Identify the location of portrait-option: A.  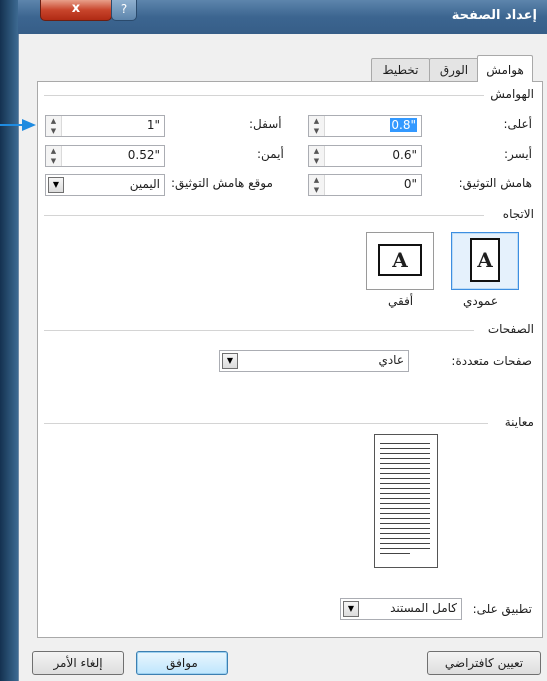
(485, 261).